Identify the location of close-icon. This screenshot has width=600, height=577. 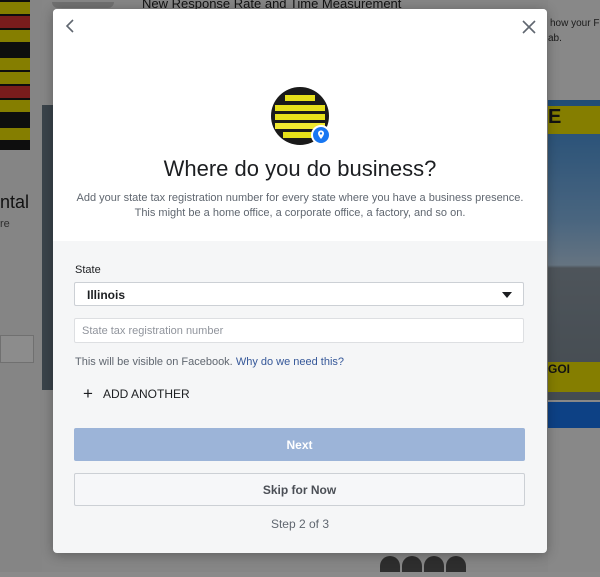
(529, 27).